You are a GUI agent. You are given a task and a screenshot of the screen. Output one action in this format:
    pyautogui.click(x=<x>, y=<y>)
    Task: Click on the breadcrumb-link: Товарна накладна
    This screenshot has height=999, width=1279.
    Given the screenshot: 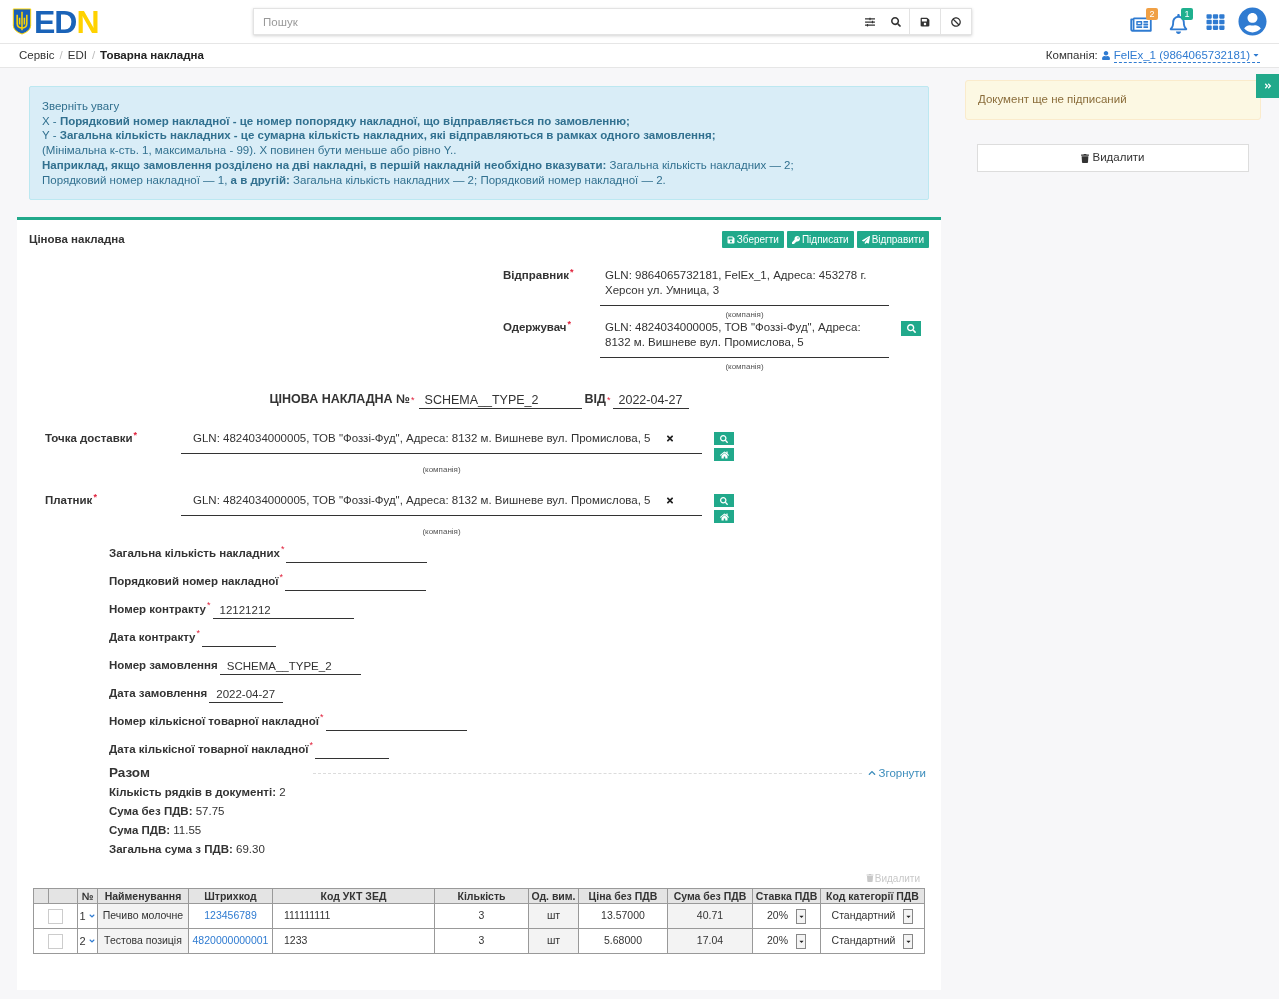 What is the action you would take?
    pyautogui.click(x=152, y=55)
    